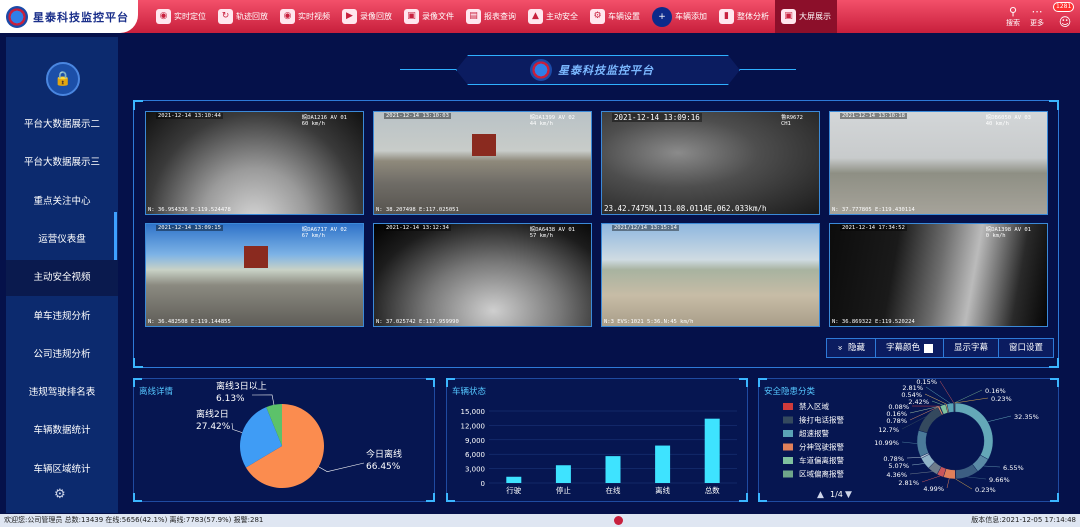 The height and width of the screenshot is (527, 1080). What do you see at coordinates (893, 459) in the screenshot?
I see `donut-percent-label: 0.78%` at bounding box center [893, 459].